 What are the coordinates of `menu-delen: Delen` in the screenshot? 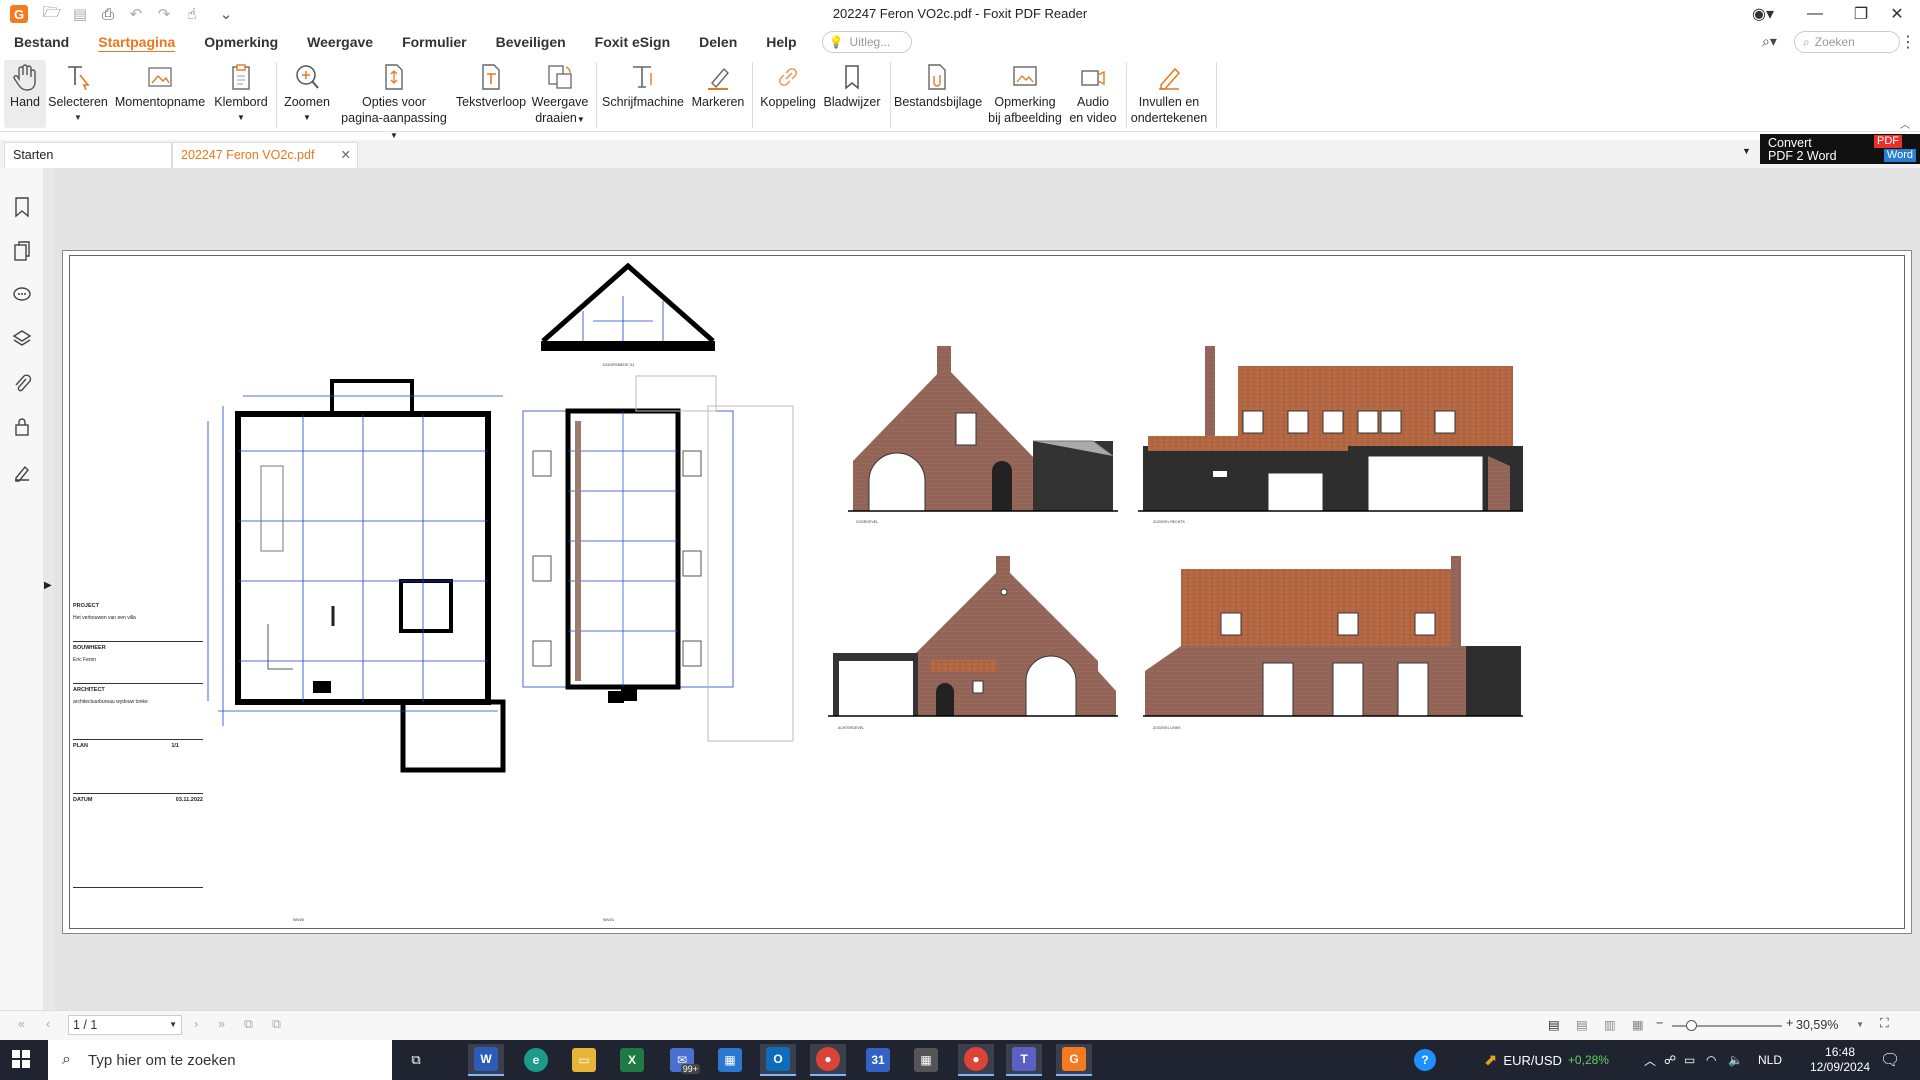 It's located at (718, 42).